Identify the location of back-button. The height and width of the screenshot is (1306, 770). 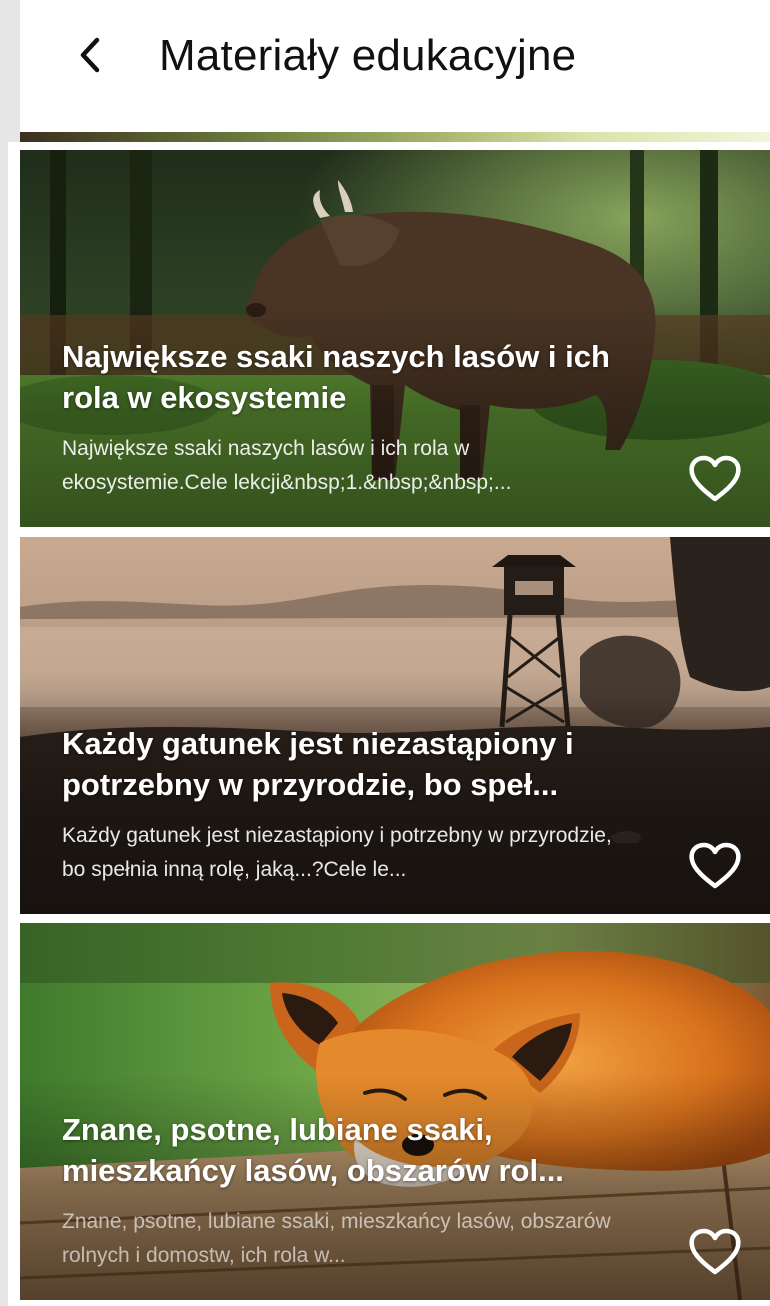
(90, 55).